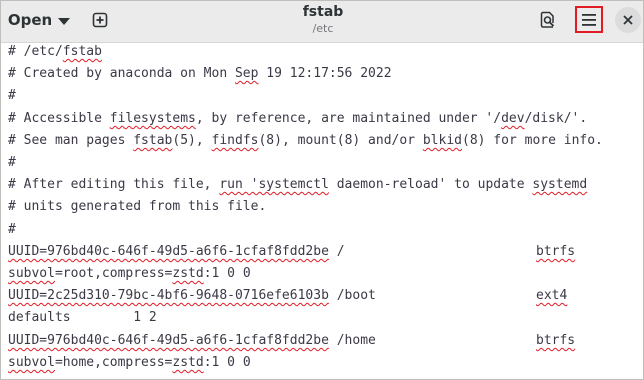 This screenshot has width=644, height=380. I want to click on text-segment: # Created by anaconda on Mon, so click(121, 73).